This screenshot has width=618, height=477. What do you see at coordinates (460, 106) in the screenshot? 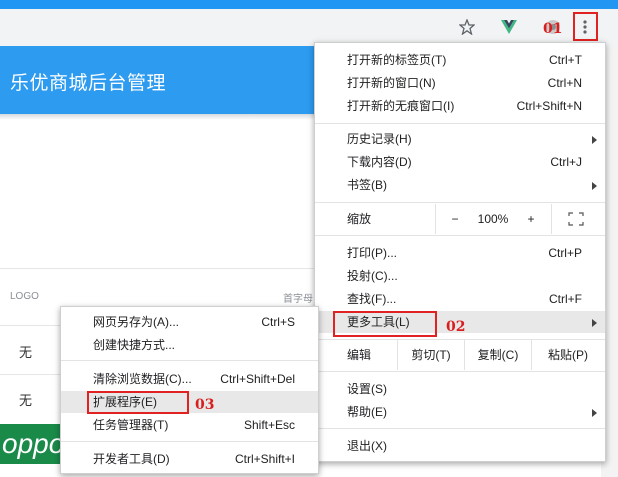
I see `menu-item-incognito: 打开新的无痕窗口(I) Ctrl+Shift+N` at bounding box center [460, 106].